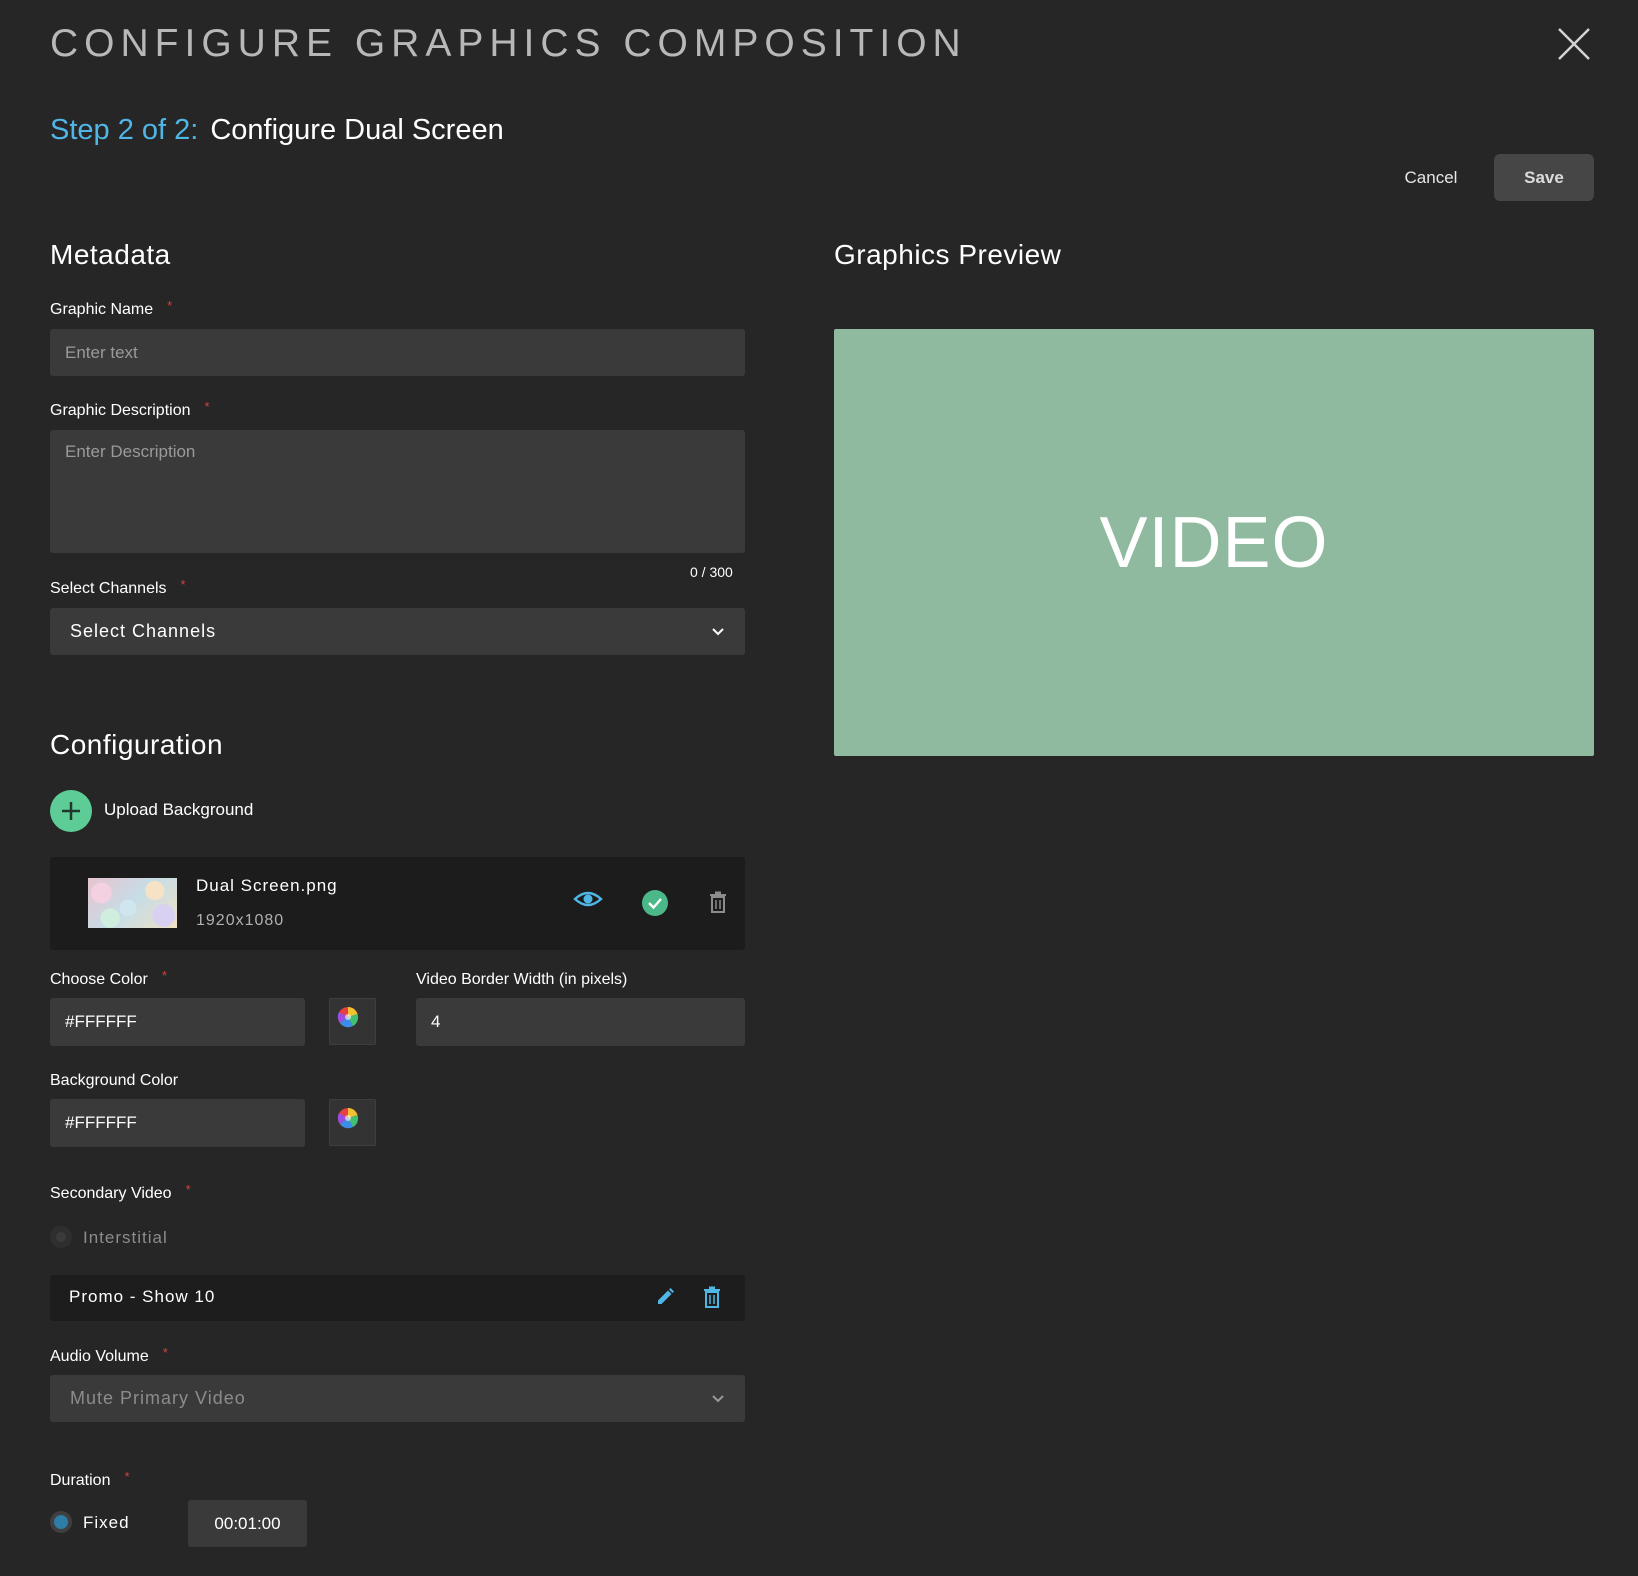  I want to click on preview-background-button, so click(588, 901).